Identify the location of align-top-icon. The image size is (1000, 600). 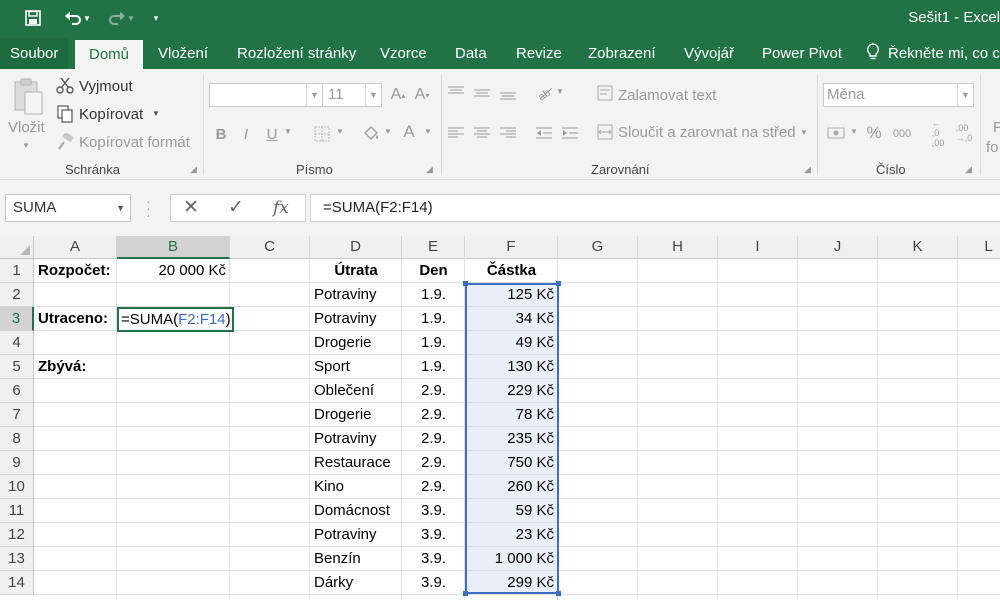
(456, 93).